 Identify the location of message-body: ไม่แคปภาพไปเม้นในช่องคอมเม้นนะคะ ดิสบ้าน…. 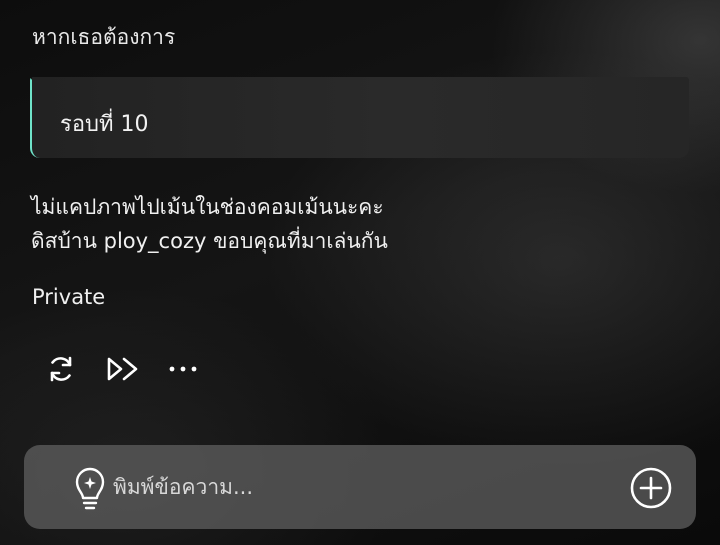
(209, 224).